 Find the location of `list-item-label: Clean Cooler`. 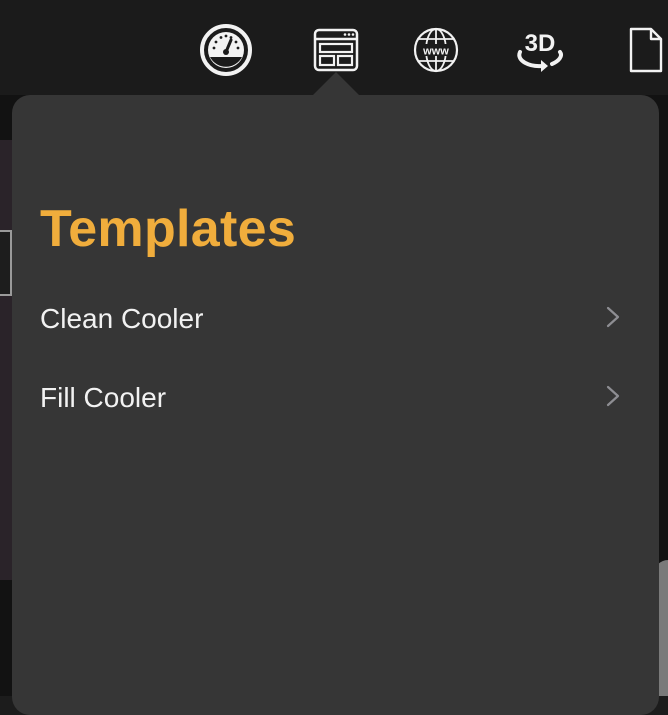

list-item-label: Clean Cooler is located at coordinates (122, 318).